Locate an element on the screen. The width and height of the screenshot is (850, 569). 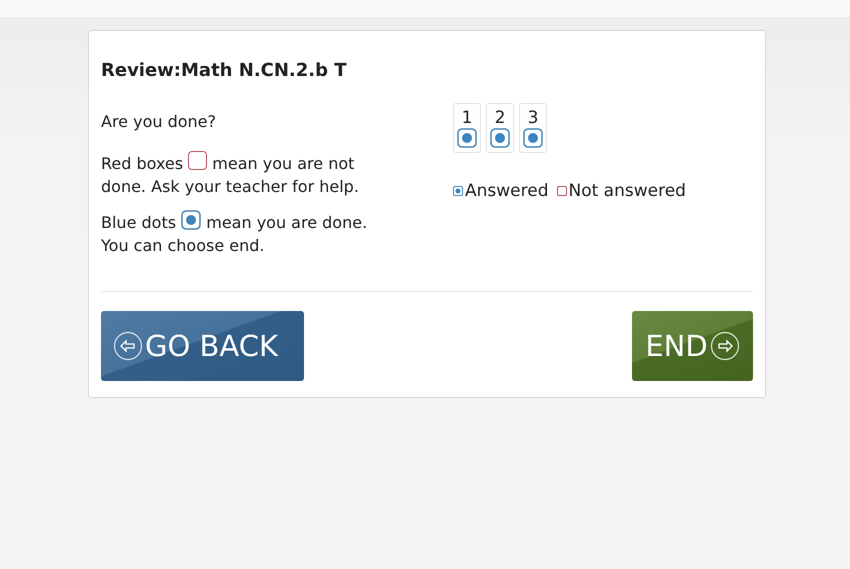
question-tile: 2 is located at coordinates (500, 128).